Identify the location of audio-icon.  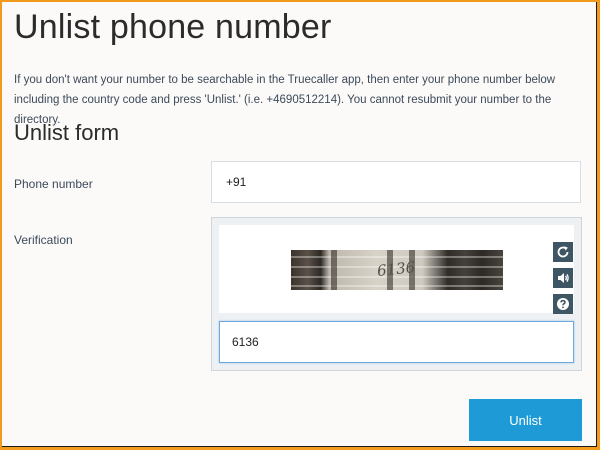
(563, 278).